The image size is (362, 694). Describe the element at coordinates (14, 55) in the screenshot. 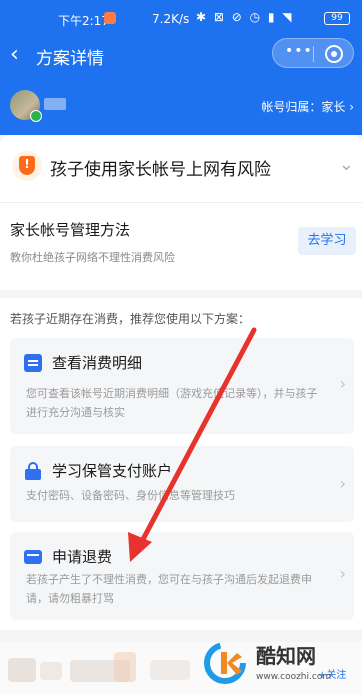

I see `back-icon: ‹` at that location.